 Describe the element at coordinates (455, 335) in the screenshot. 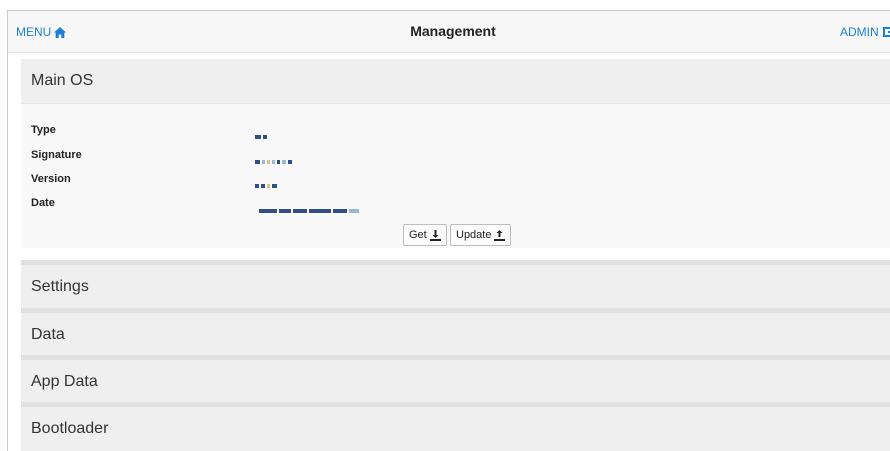

I see `data-header: Data` at that location.